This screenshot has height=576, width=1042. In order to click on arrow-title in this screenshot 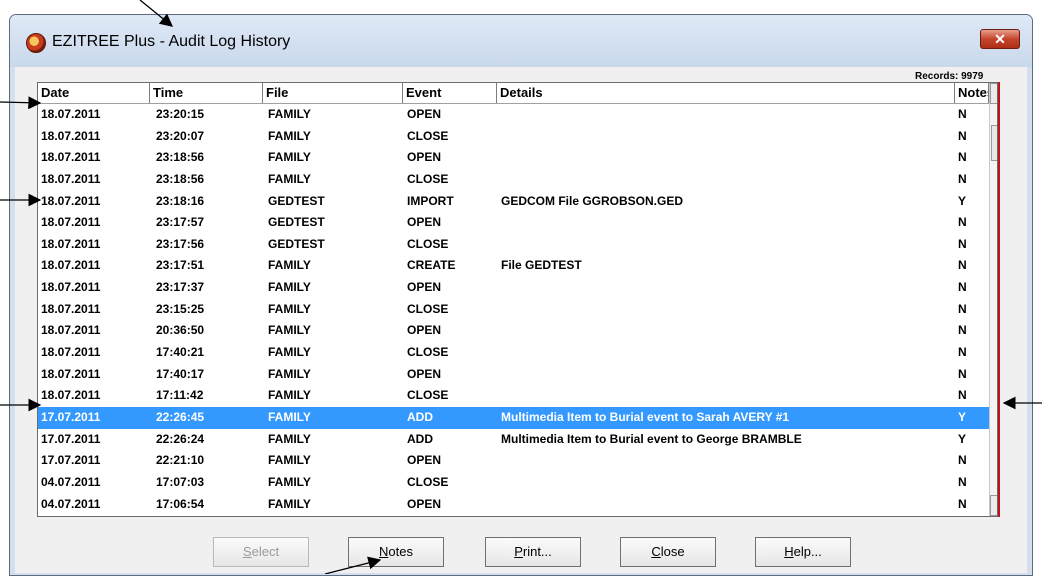, I will do `click(156, 13)`.